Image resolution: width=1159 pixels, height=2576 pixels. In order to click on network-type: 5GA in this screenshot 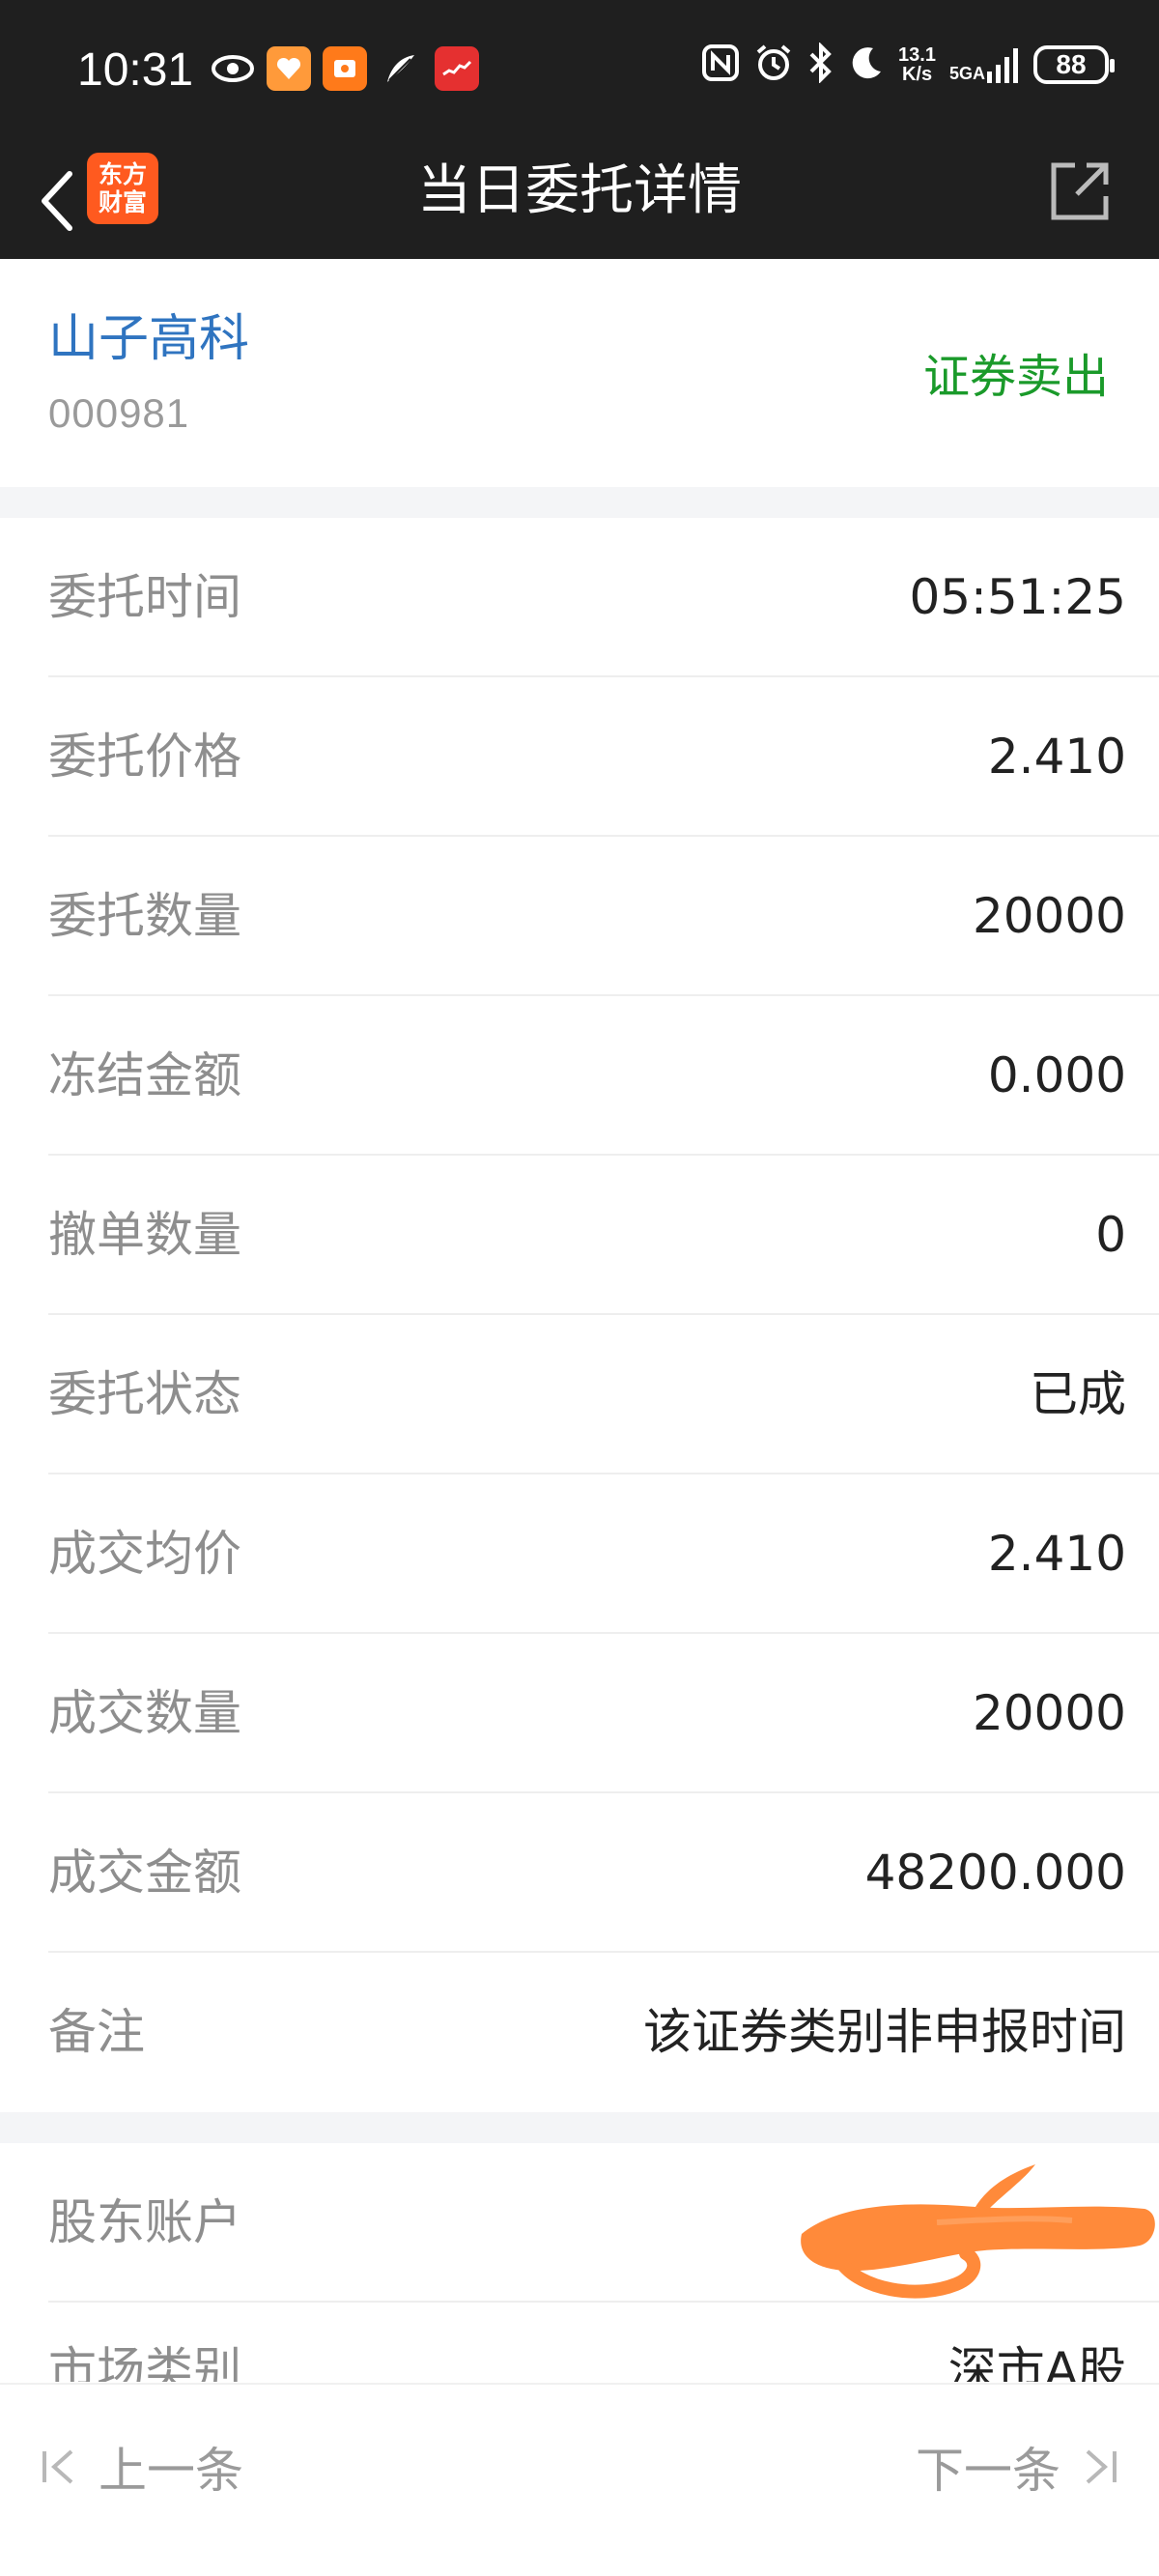, I will do `click(966, 74)`.